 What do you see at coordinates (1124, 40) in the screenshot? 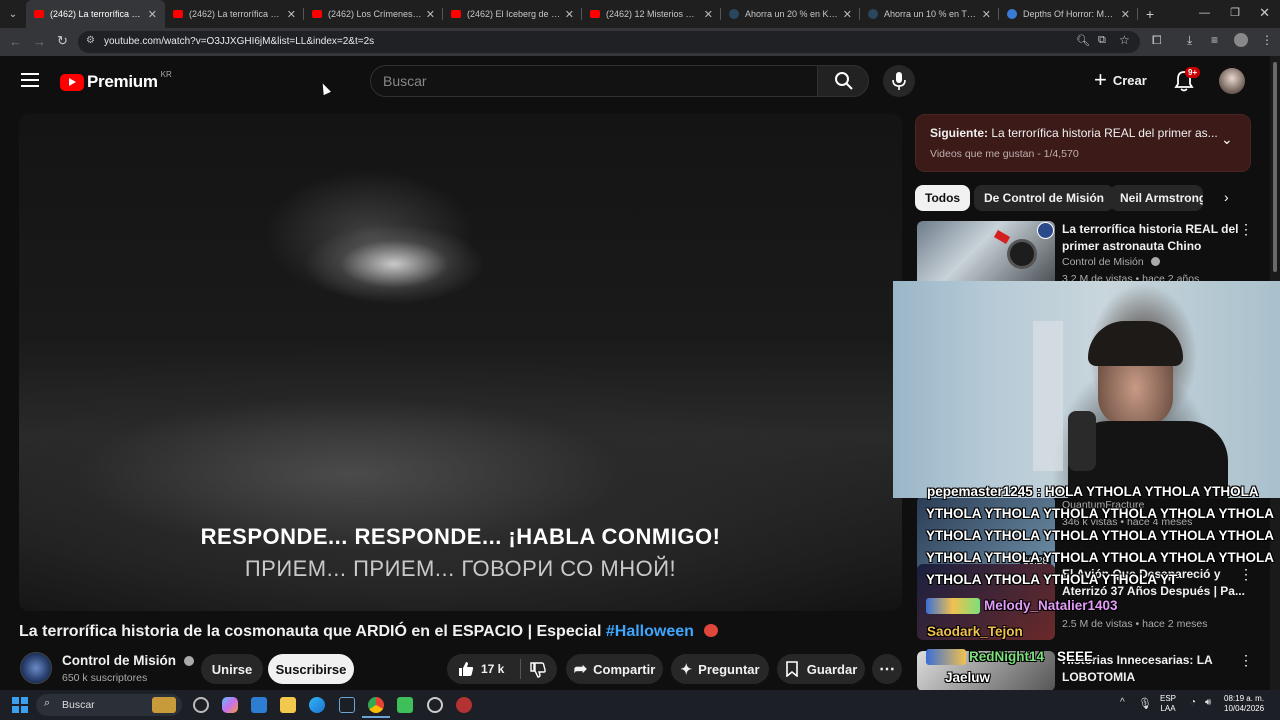
I see `bookmark-star-icon: ☆` at bounding box center [1124, 40].